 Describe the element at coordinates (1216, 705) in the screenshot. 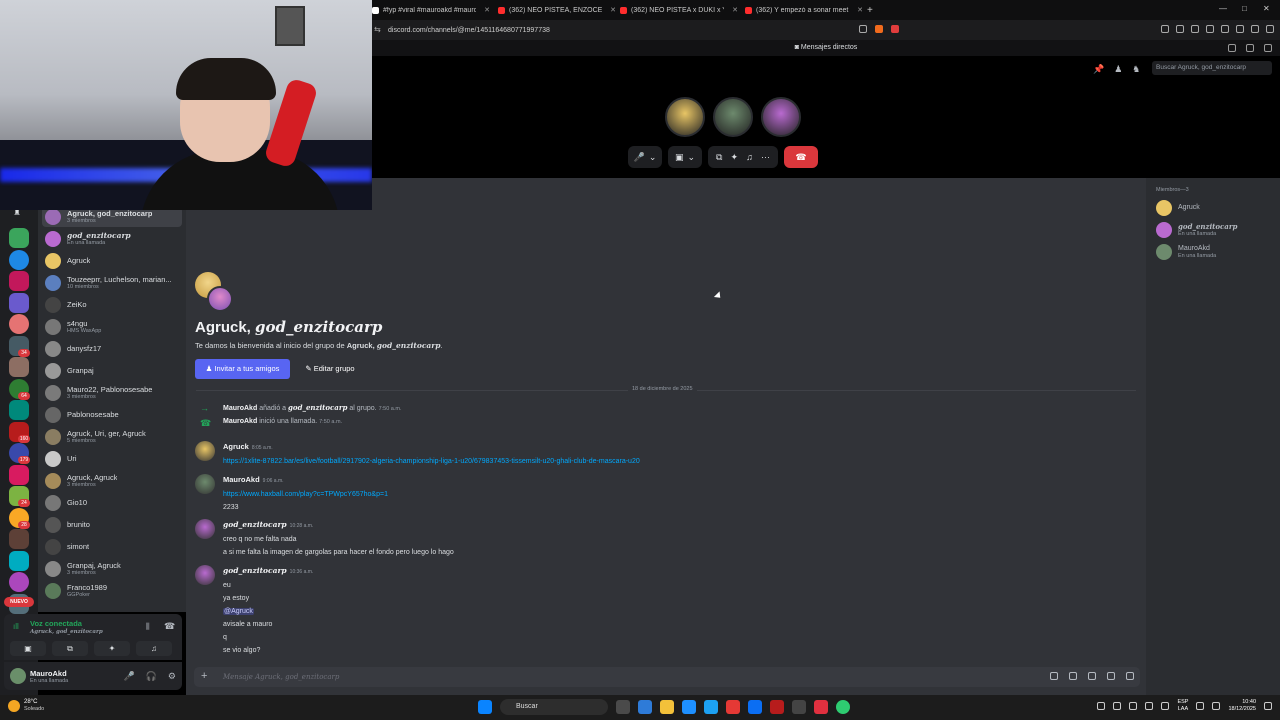

I see `volume-icon` at that location.